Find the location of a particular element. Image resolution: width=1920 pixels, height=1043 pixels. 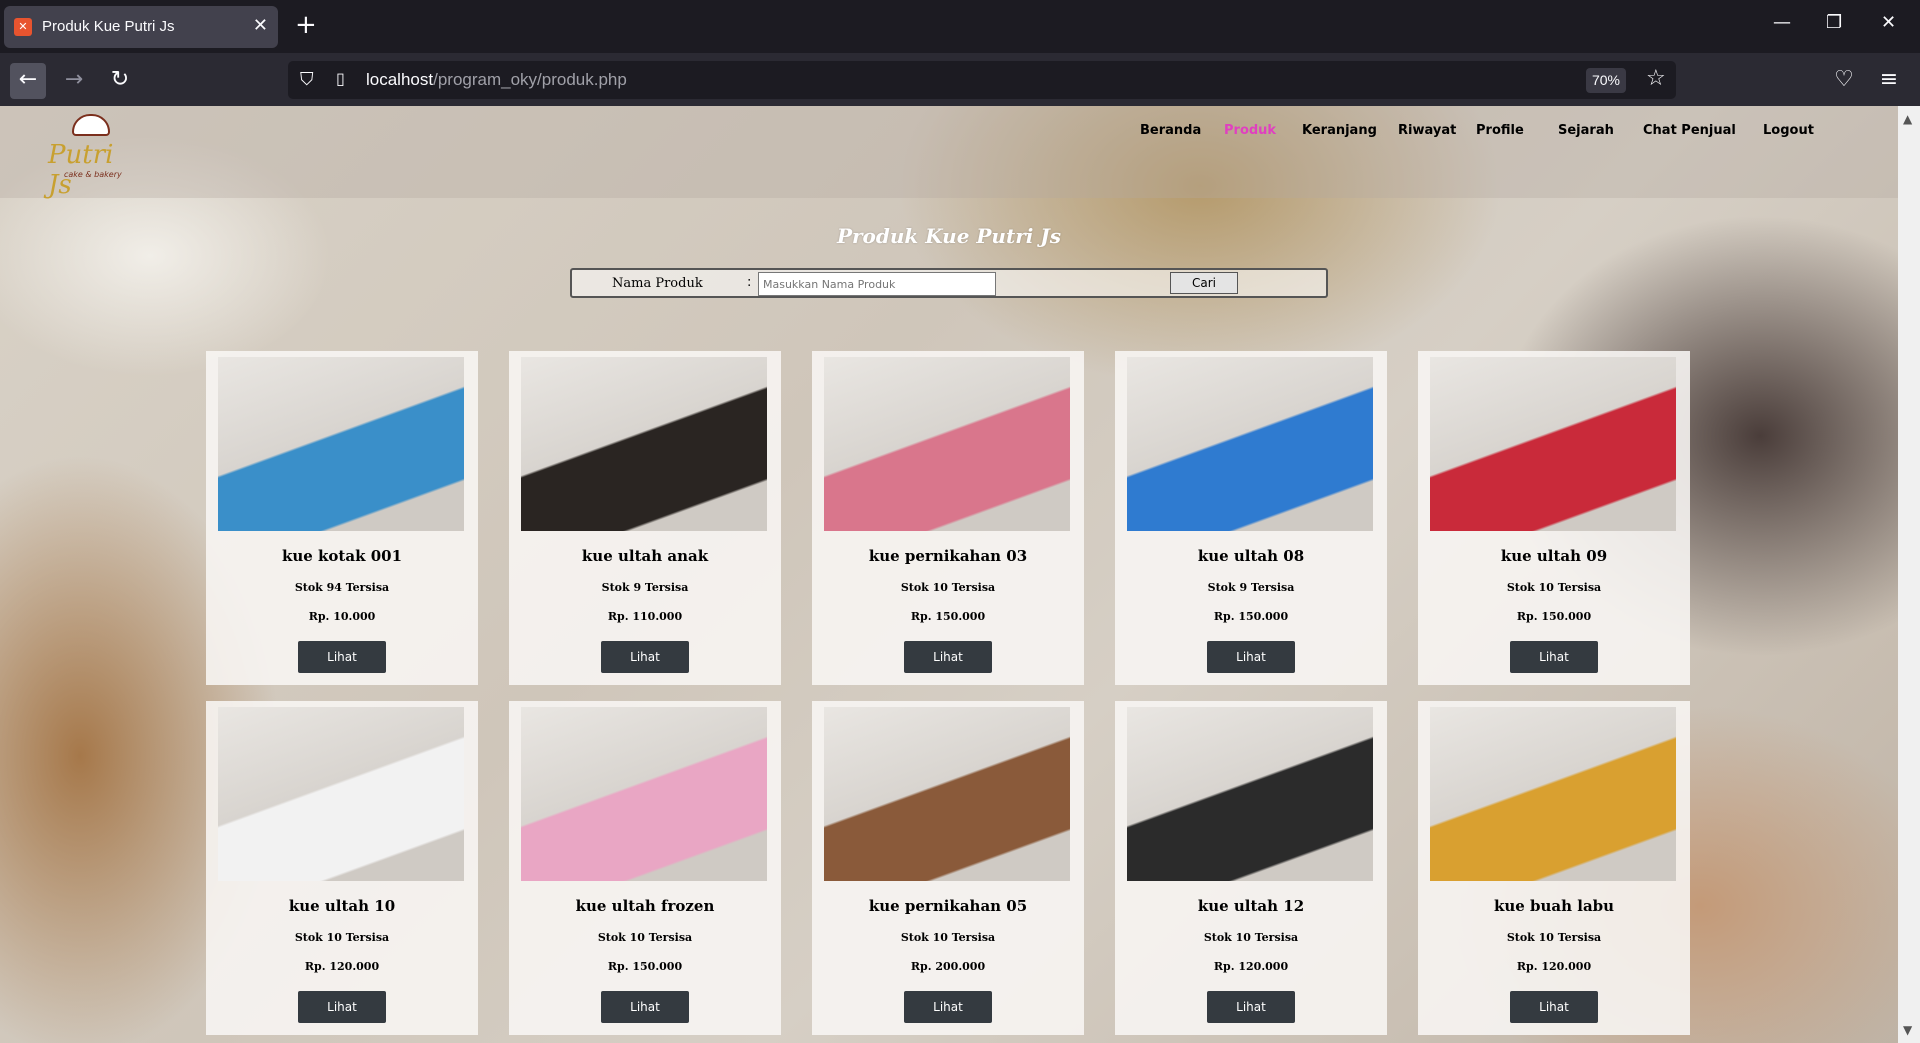

url-text: localhost/program_oky/produk.php is located at coordinates (496, 80).